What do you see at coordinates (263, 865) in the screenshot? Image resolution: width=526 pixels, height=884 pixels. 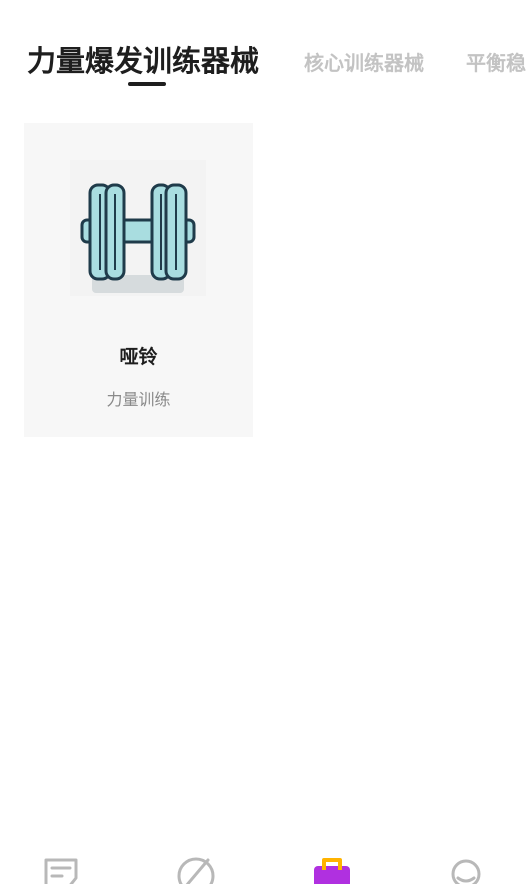 I see `bottom-navigation` at bounding box center [263, 865].